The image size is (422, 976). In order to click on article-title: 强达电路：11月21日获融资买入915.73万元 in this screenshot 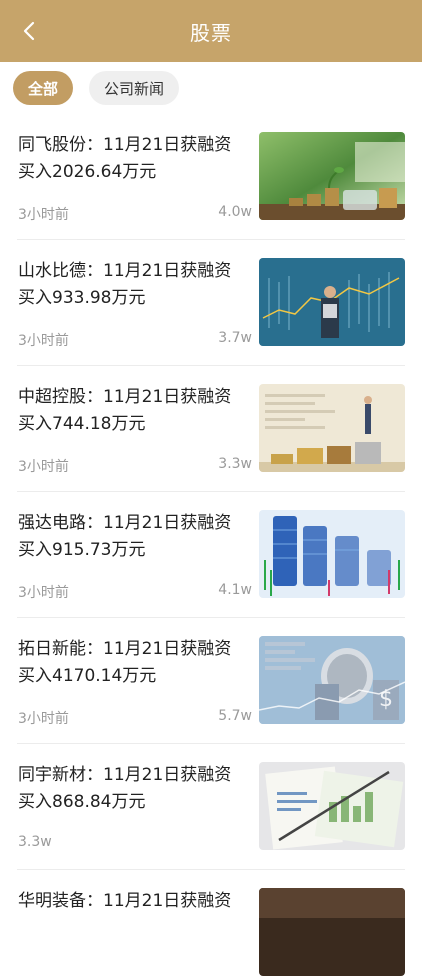, I will do `click(125, 536)`.